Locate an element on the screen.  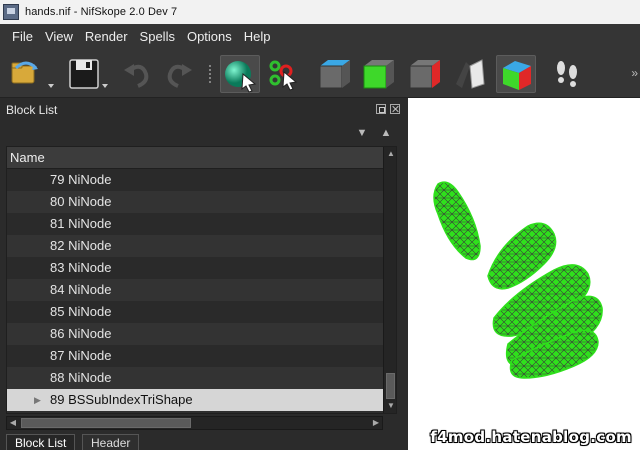
tree-row: 88 NiNode is located at coordinates (195, 378).